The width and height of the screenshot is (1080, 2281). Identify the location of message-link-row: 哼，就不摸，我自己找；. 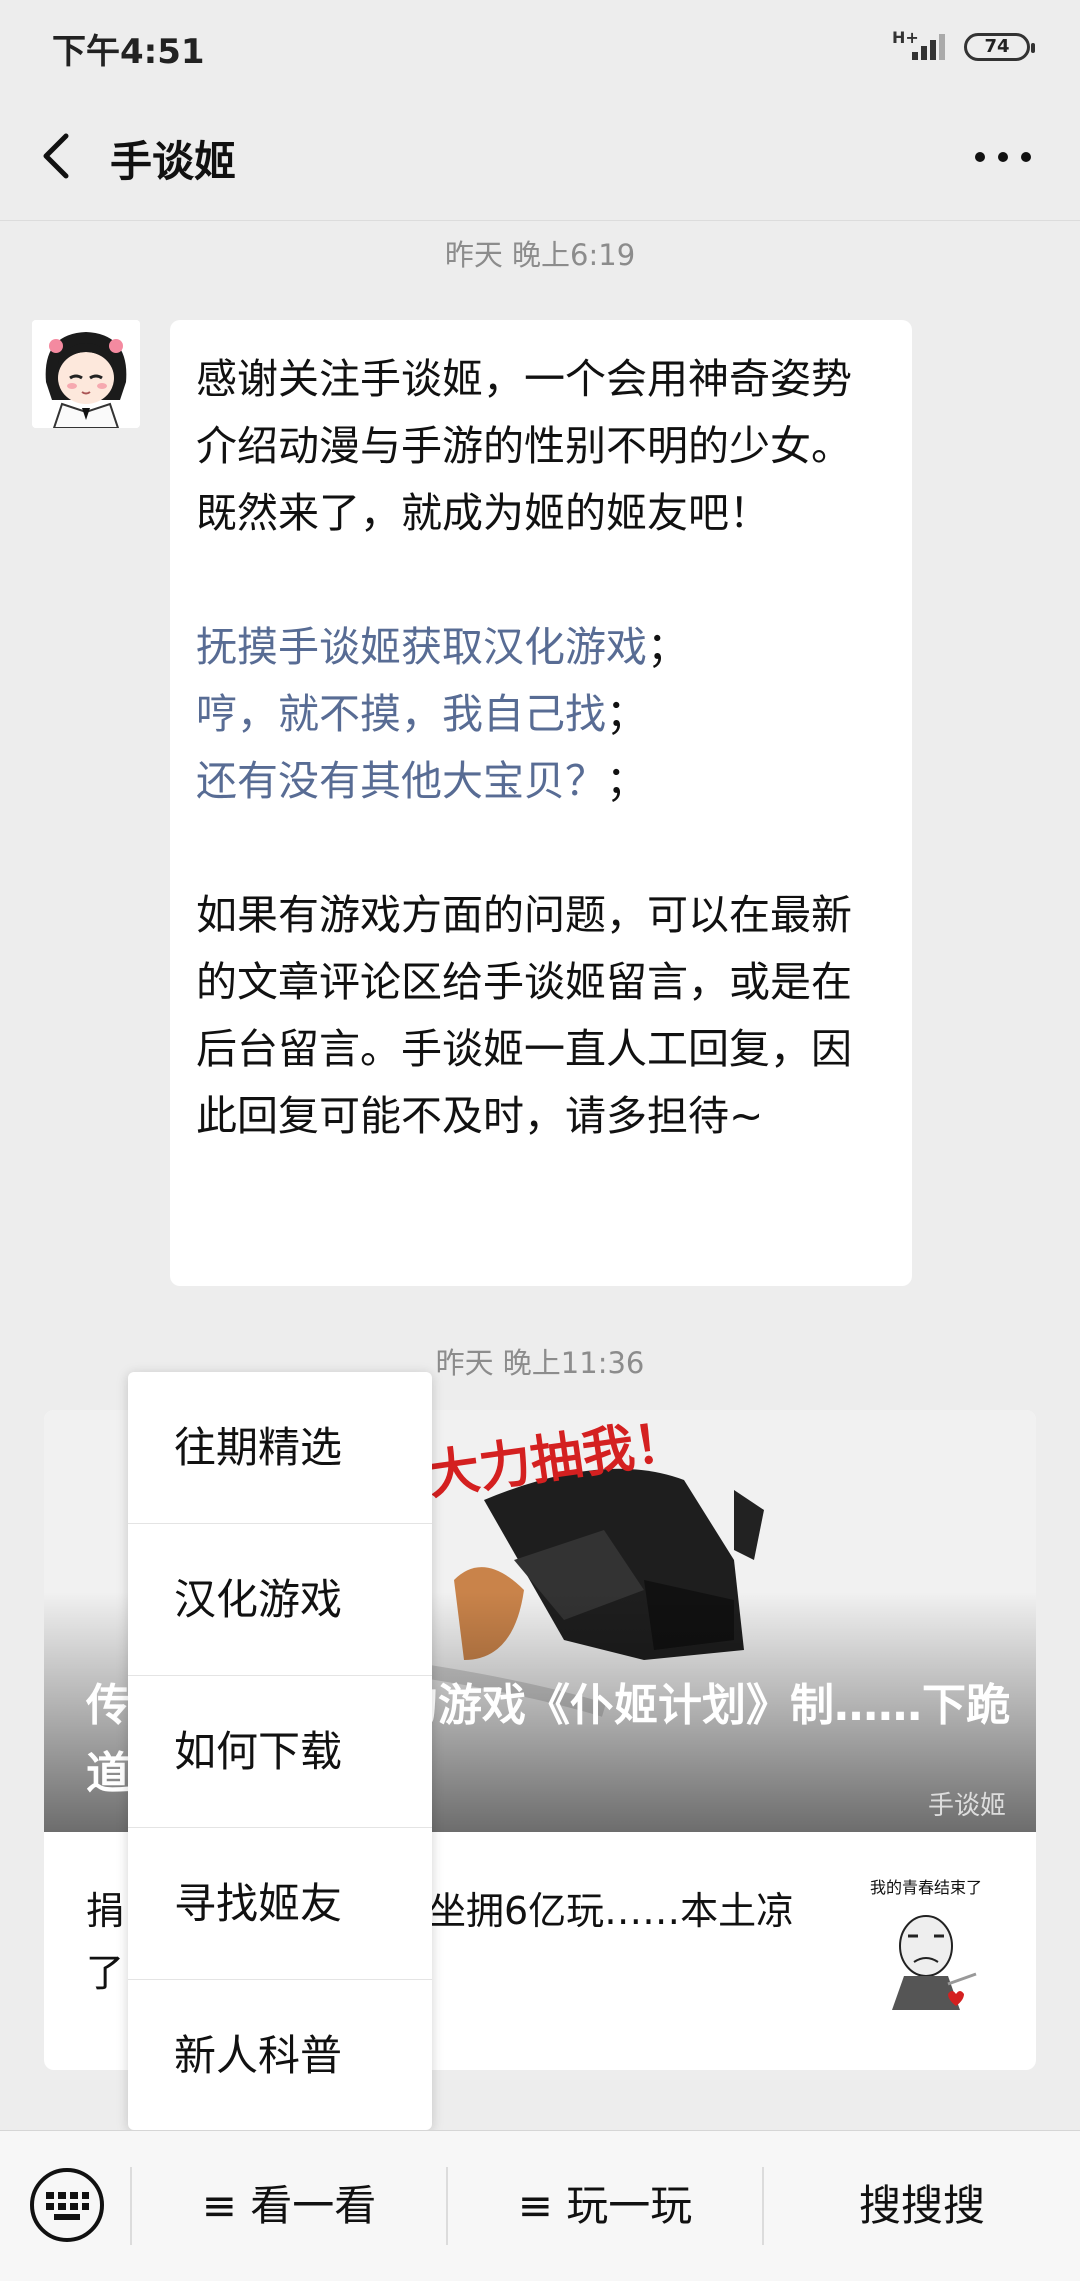
(421, 714).